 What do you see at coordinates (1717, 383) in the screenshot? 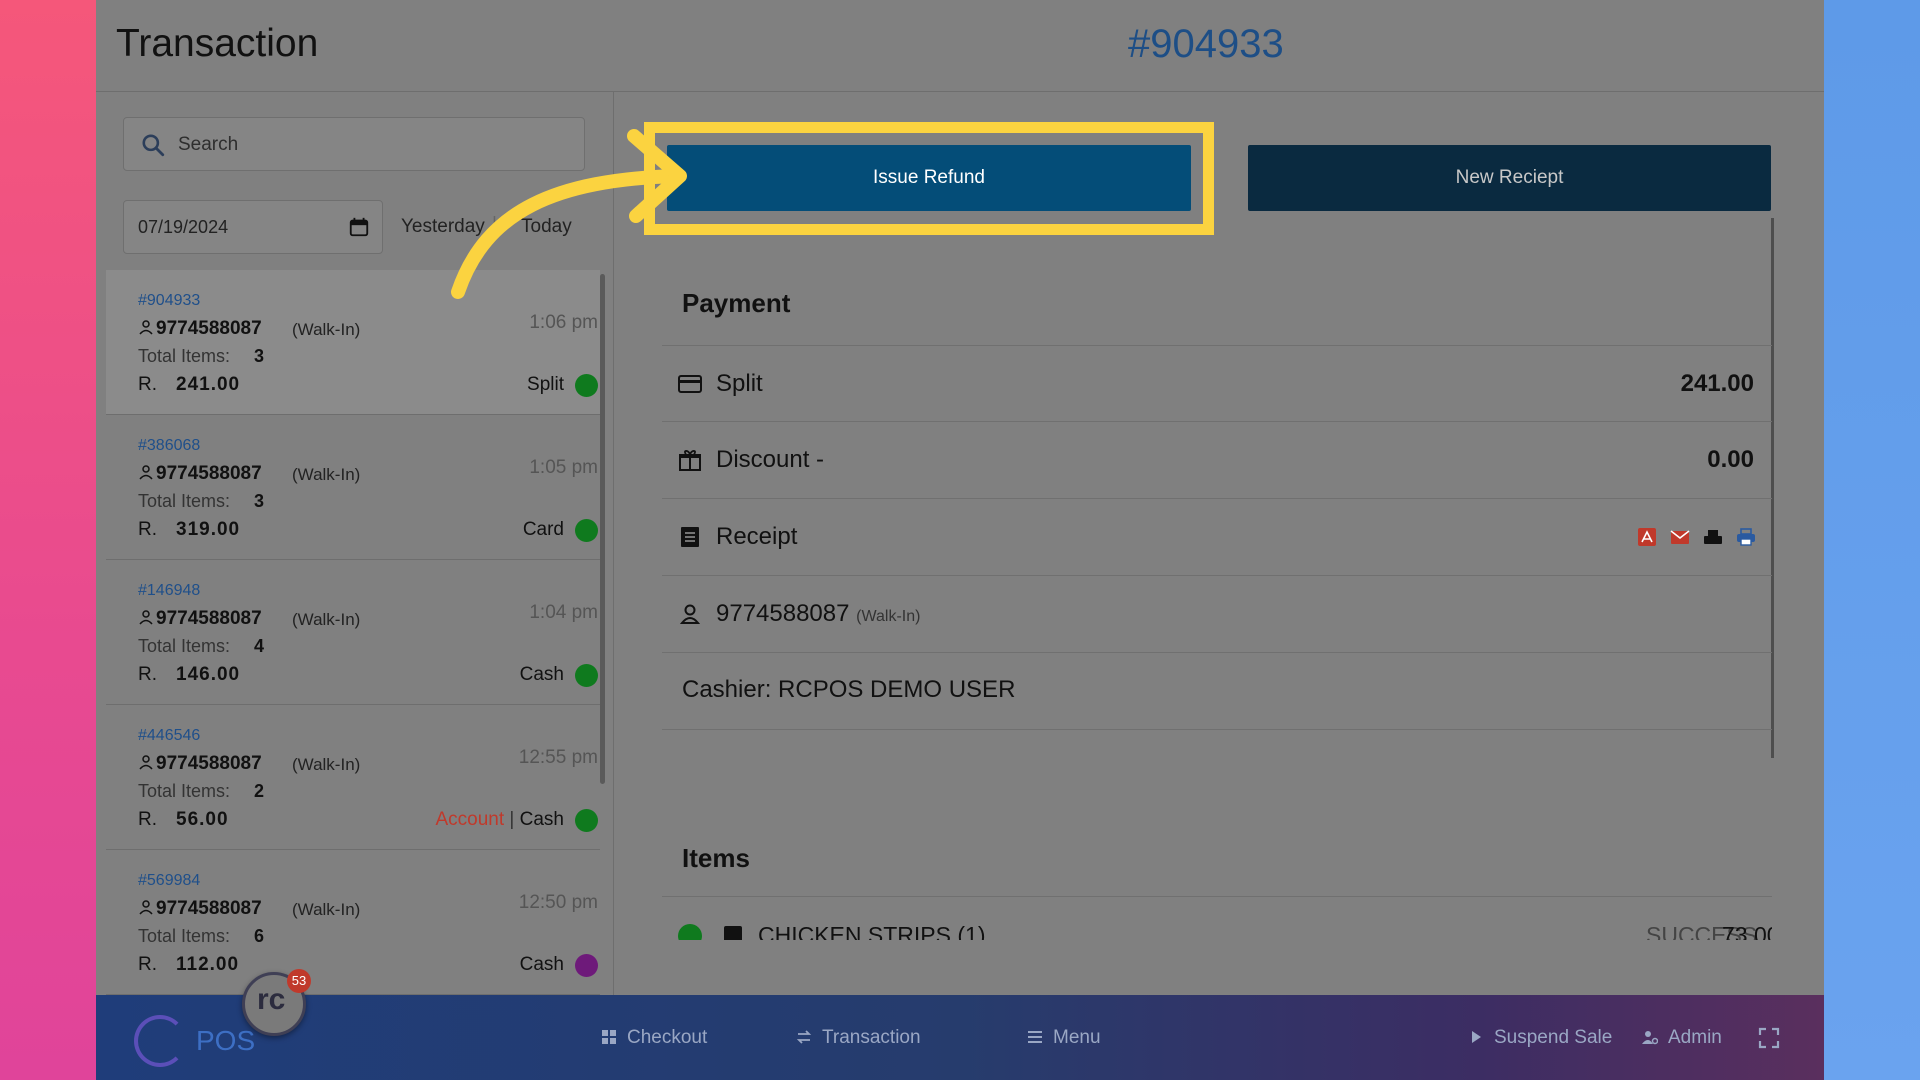
I see `split-value: 241.00` at bounding box center [1717, 383].